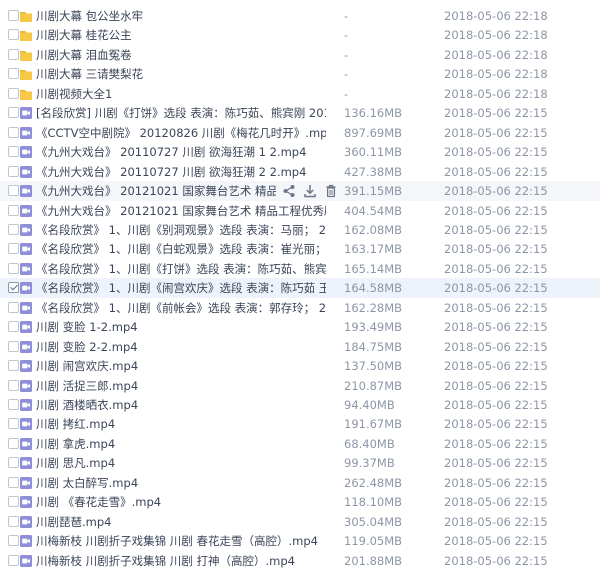 This screenshot has height=588, width=600. Describe the element at coordinates (181, 16) in the screenshot. I see `file-name: 川剧大幕 包公坐水牢` at that location.